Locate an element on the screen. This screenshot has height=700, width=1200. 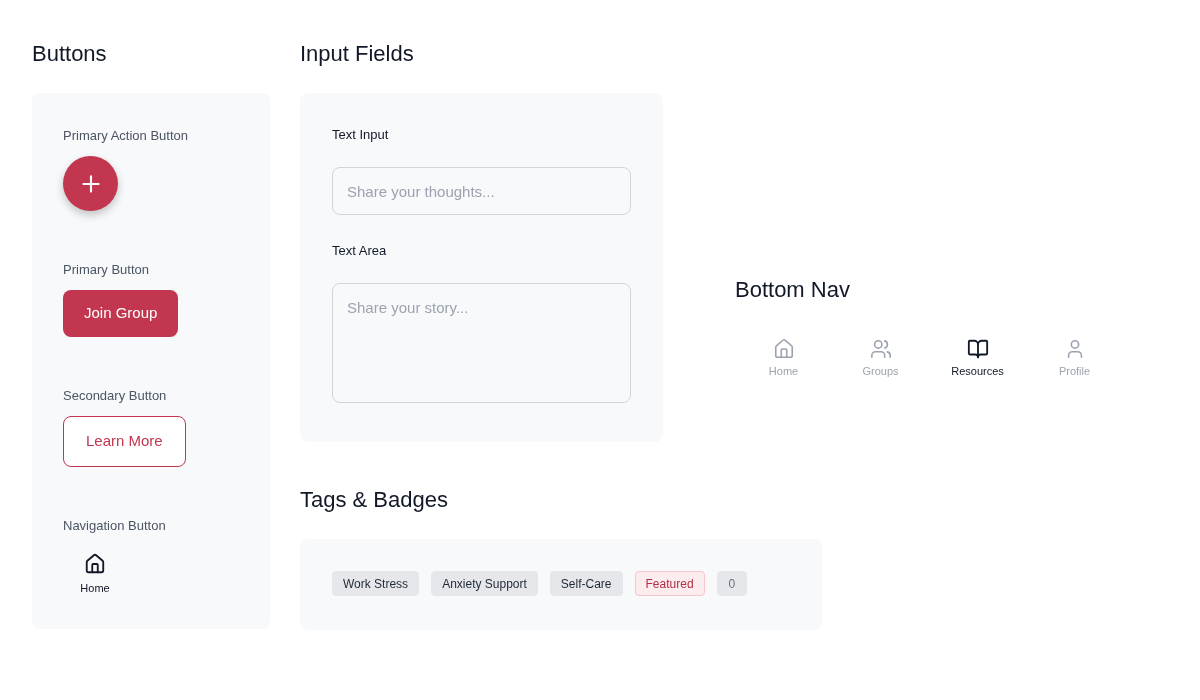
featured-badge: Featured is located at coordinates (669, 583).